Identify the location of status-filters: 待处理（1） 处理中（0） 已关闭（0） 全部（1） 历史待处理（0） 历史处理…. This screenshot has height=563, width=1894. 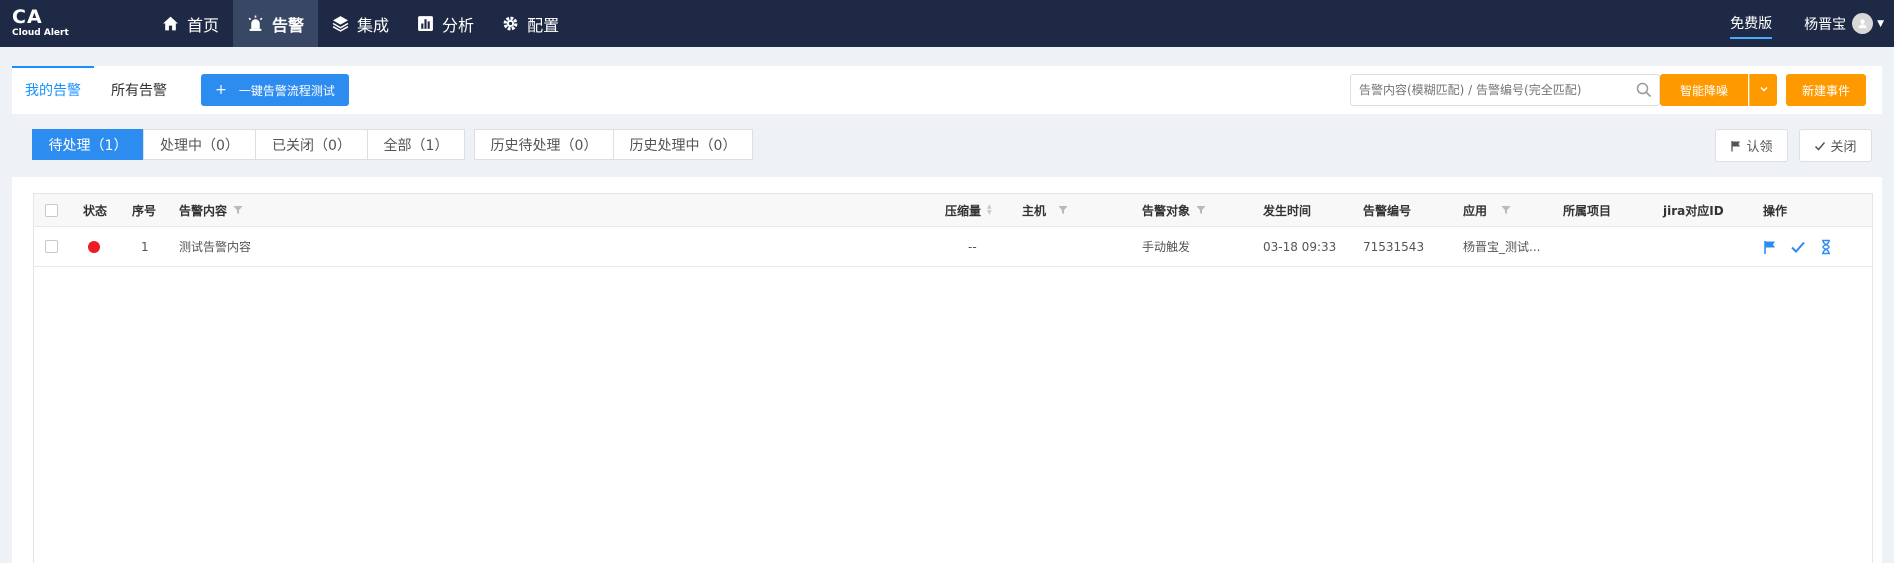
(392, 144).